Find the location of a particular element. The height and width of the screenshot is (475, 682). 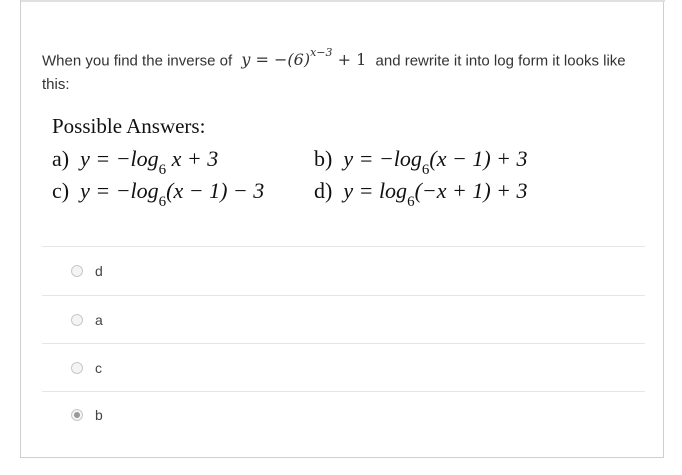

answer-a: a) y = −log6 x + 3 is located at coordinates (135, 162).